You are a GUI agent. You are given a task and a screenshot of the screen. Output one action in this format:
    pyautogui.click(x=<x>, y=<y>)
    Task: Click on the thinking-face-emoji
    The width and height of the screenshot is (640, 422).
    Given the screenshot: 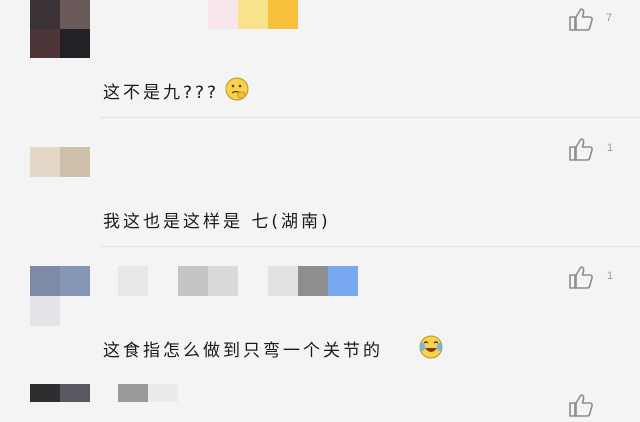 What is the action you would take?
    pyautogui.click(x=237, y=91)
    